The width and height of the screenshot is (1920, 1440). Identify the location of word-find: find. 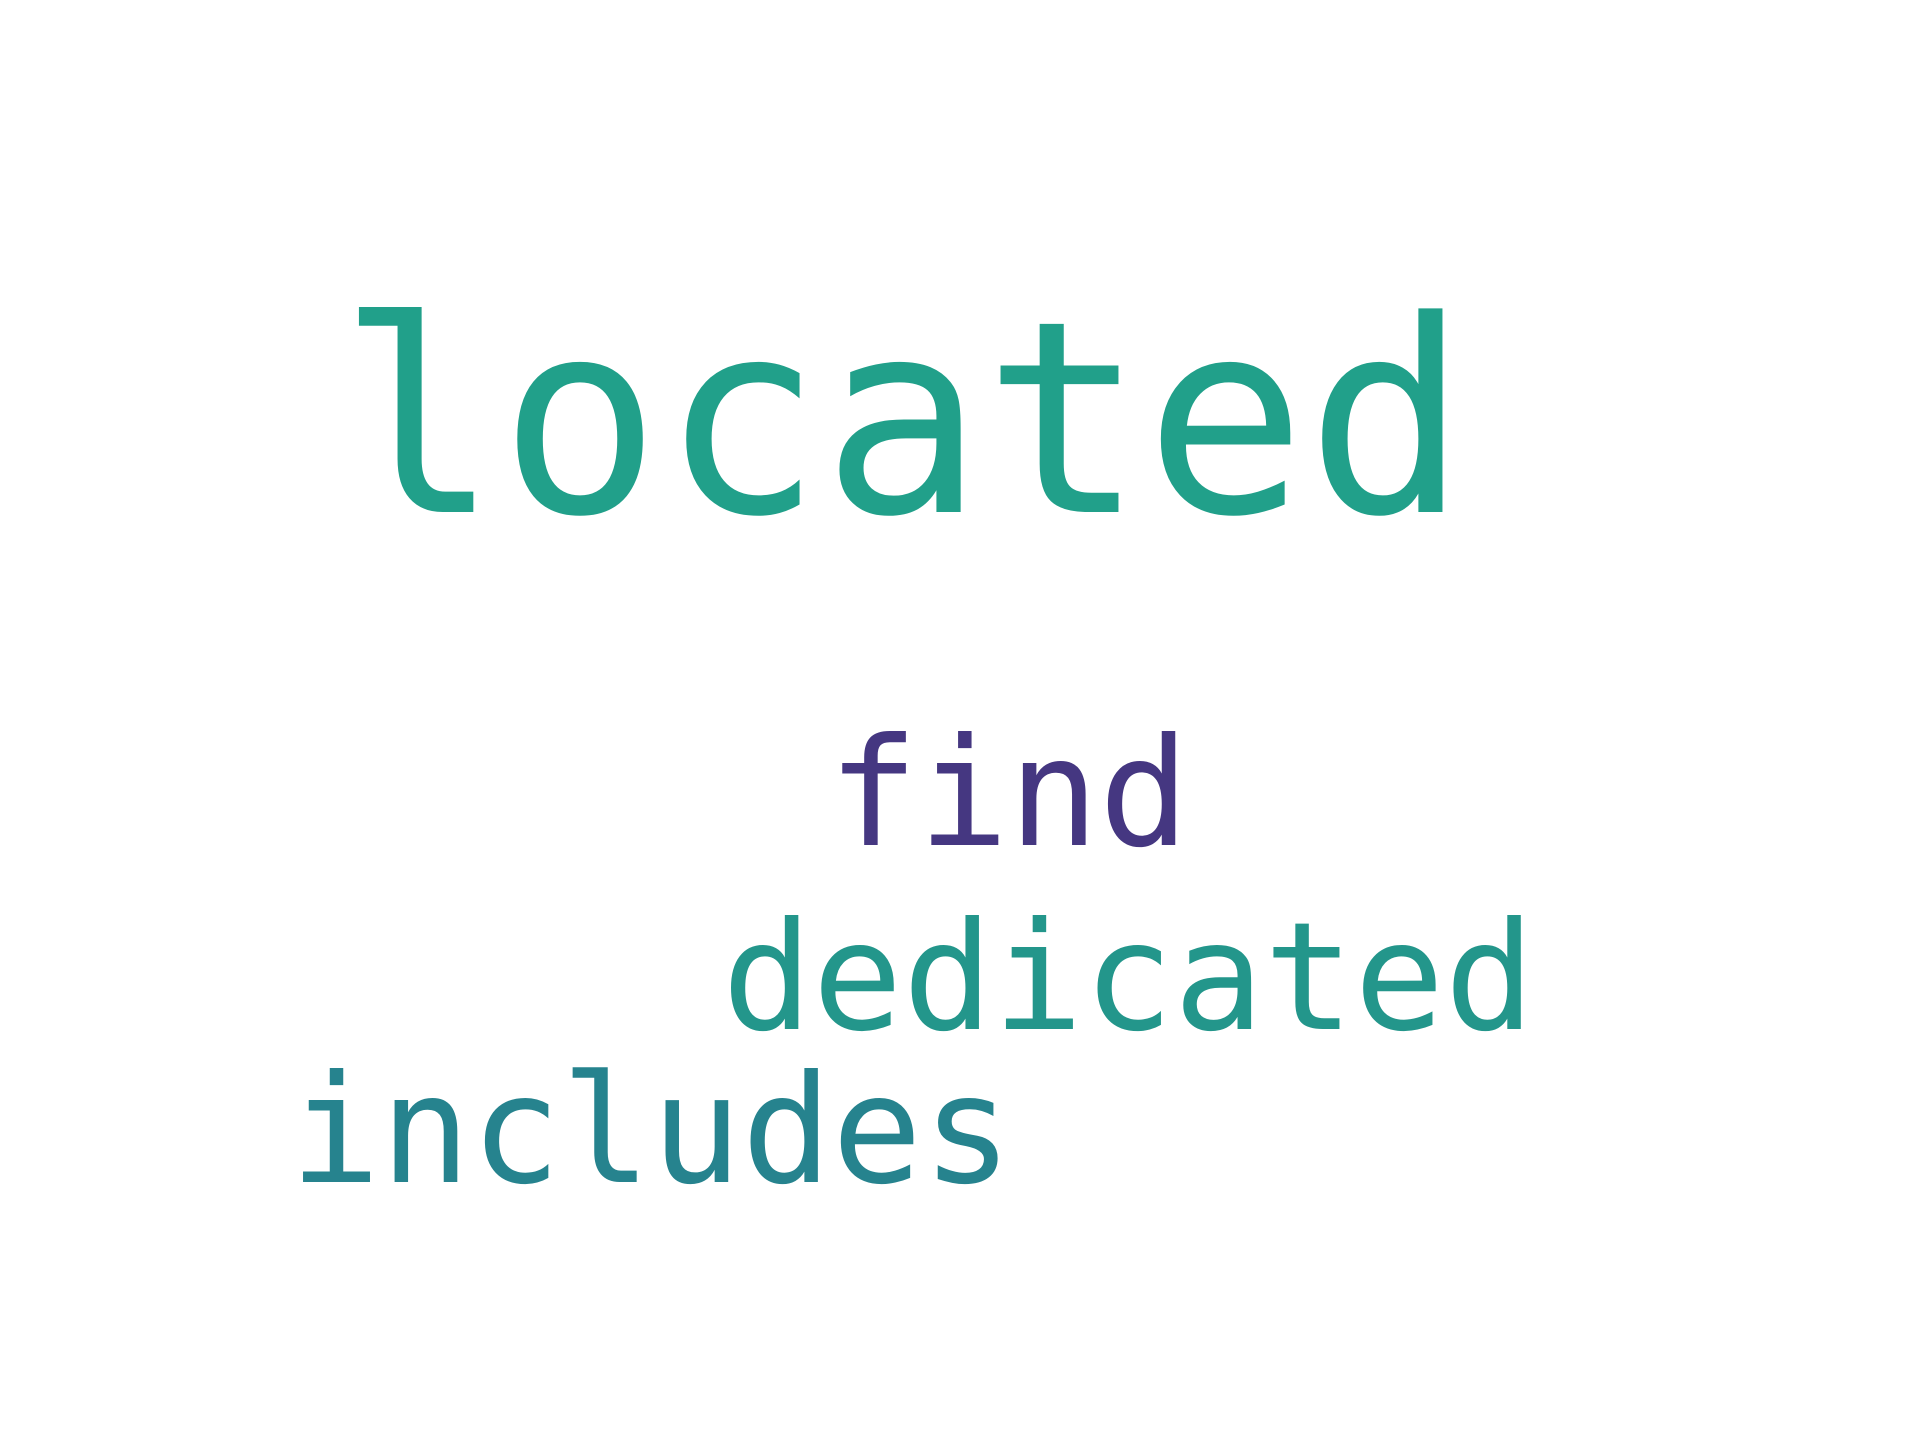
(1008, 794).